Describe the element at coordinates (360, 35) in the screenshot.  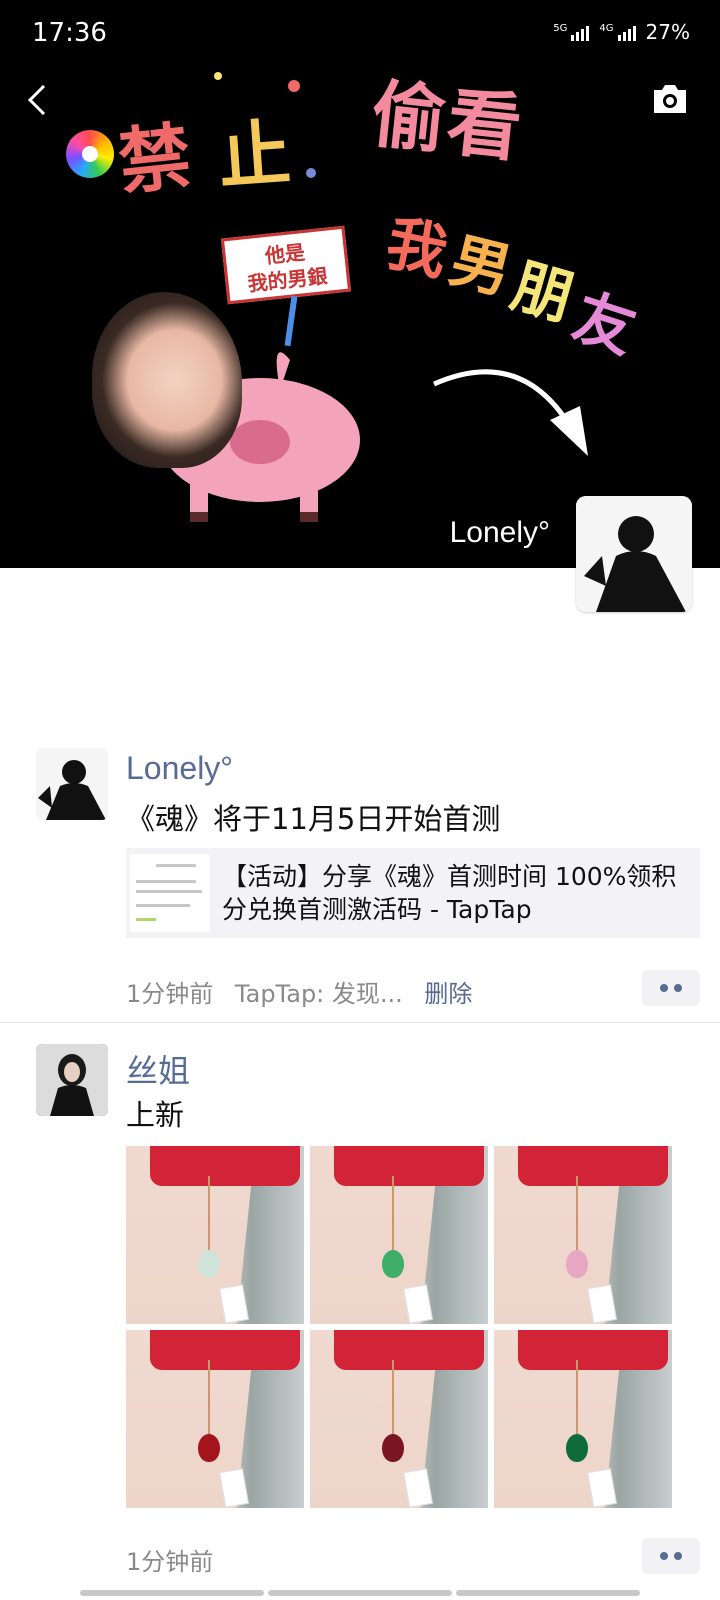
I see `status-bar: 17:36 5G 4G 27%` at that location.